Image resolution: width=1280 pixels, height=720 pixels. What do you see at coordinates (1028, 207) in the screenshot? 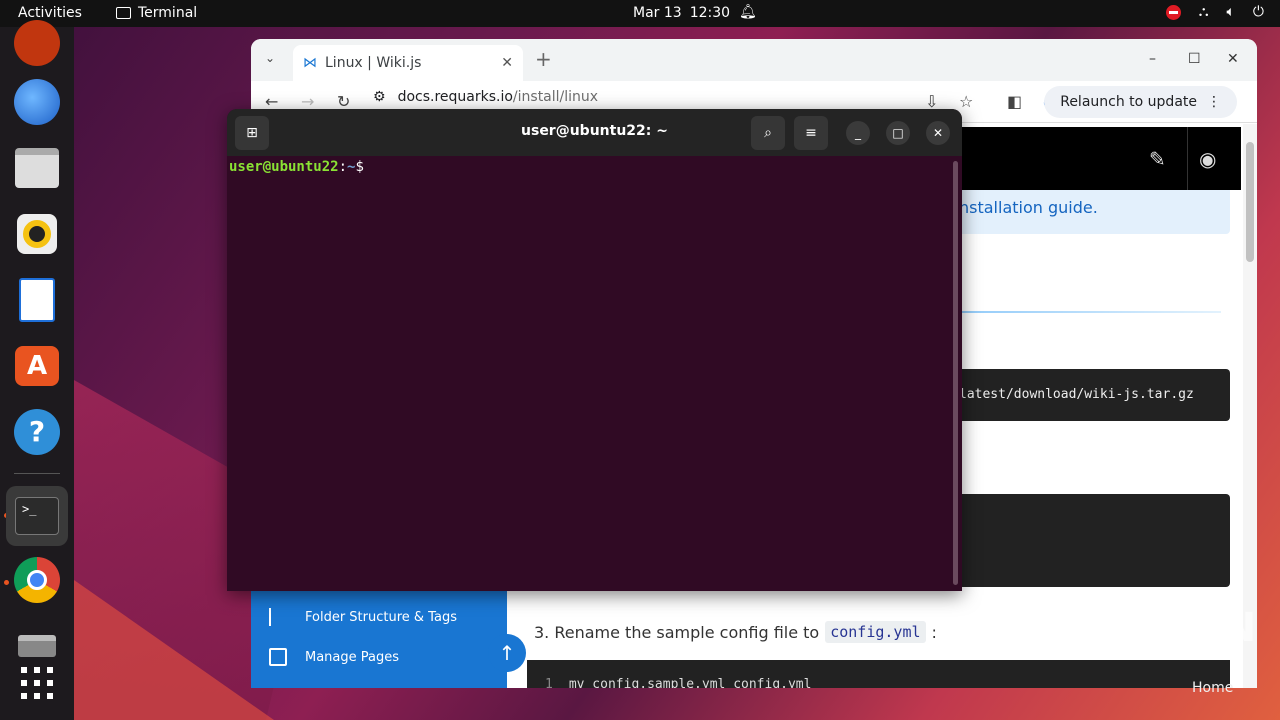
I see `info-text: nstallation guide.` at bounding box center [1028, 207].